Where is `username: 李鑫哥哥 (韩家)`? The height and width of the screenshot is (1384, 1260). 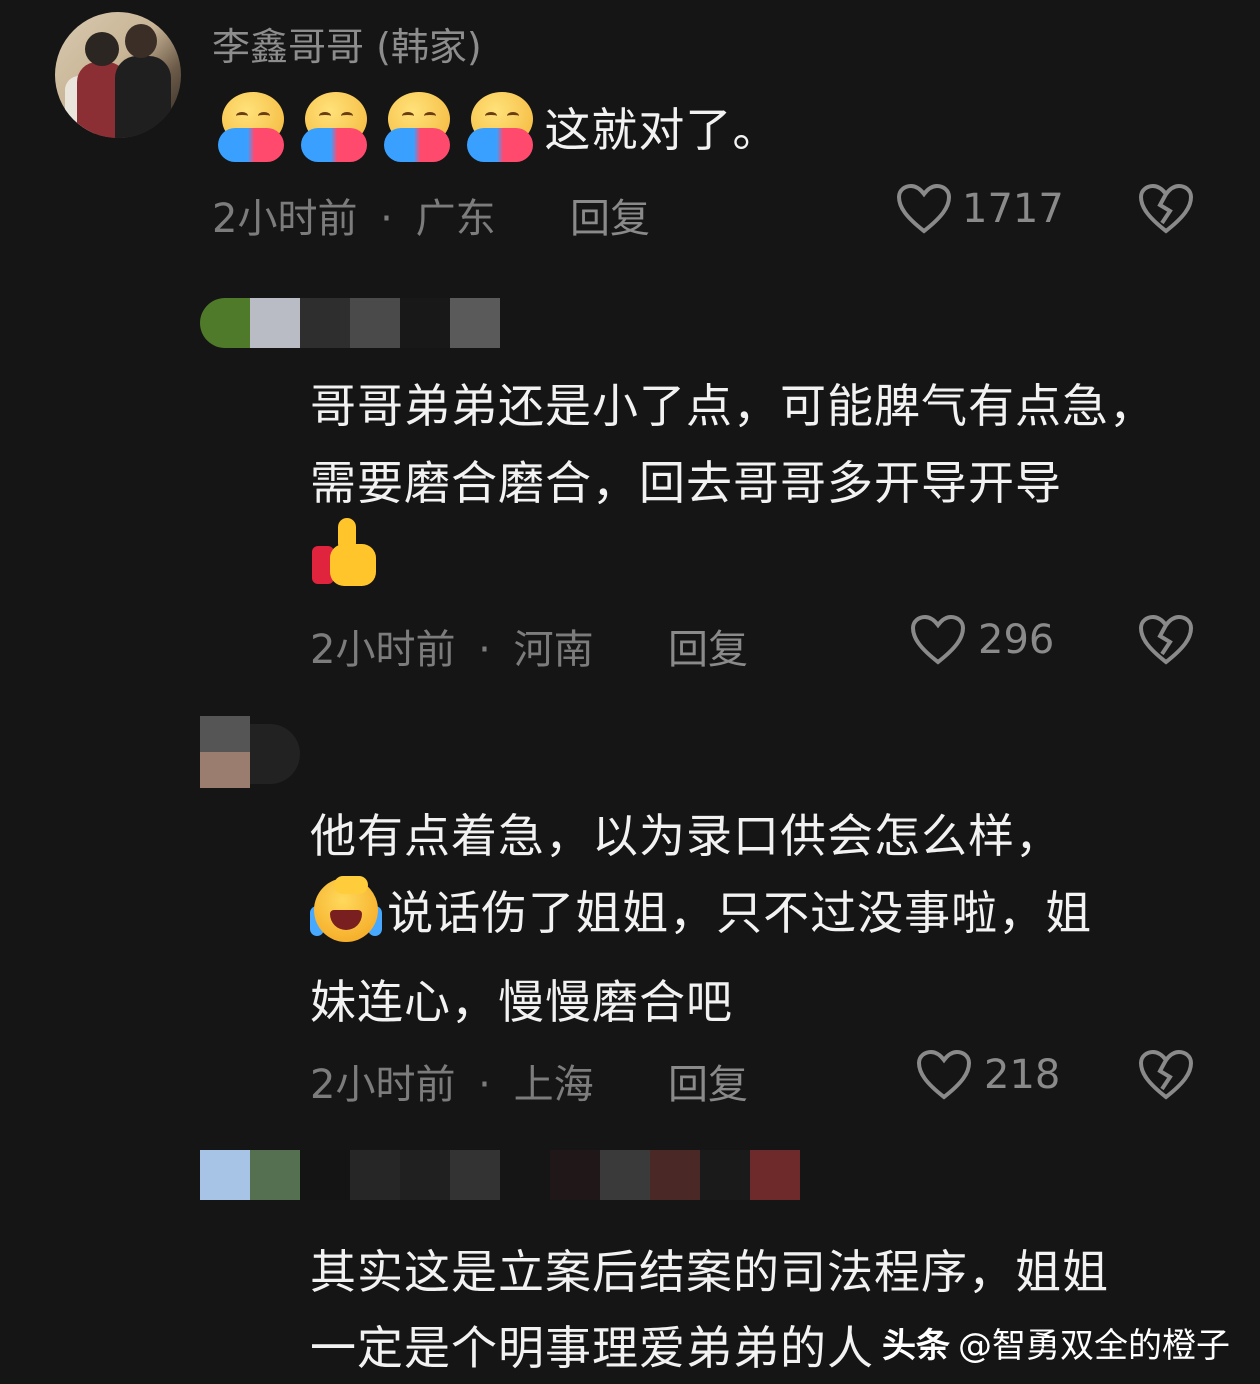 username: 李鑫哥哥 (韩家) is located at coordinates (347, 43).